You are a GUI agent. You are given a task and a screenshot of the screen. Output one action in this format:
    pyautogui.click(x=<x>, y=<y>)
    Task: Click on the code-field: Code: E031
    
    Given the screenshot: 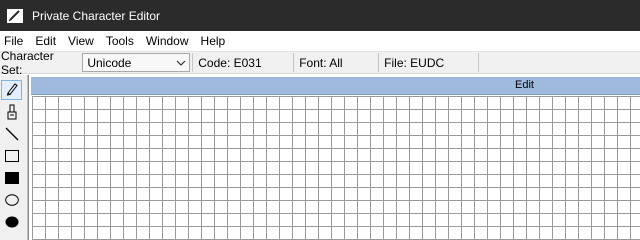 What is the action you would take?
    pyautogui.click(x=242, y=62)
    